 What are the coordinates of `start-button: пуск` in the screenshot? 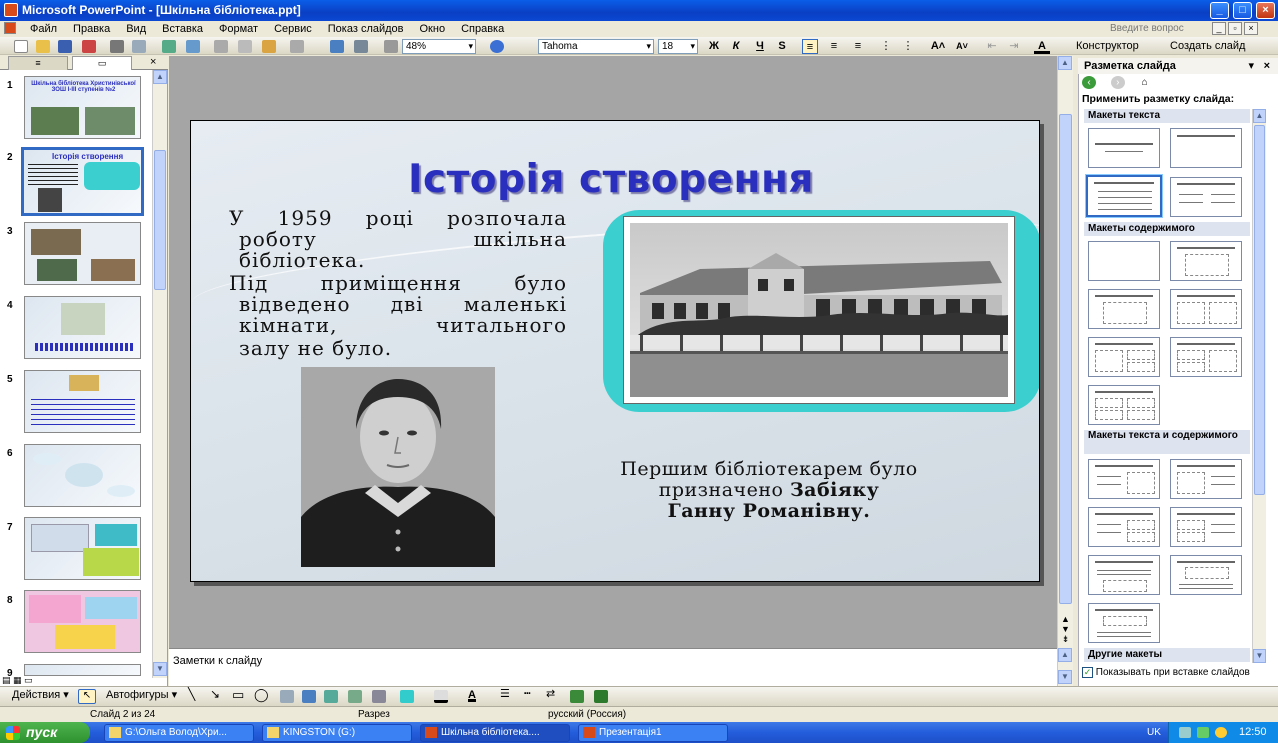 It's located at (45, 732).